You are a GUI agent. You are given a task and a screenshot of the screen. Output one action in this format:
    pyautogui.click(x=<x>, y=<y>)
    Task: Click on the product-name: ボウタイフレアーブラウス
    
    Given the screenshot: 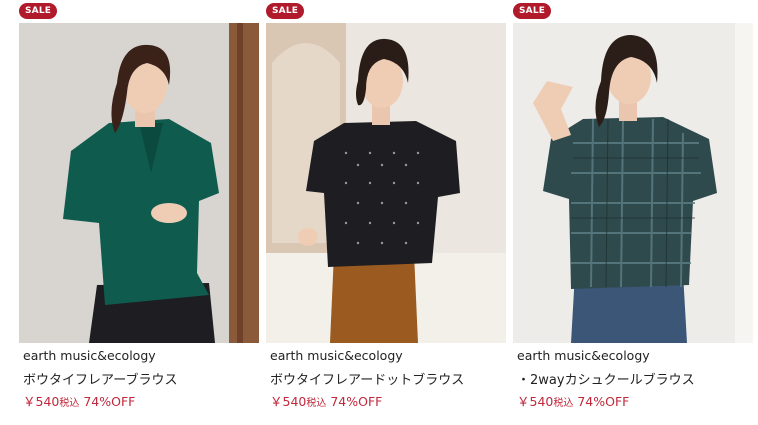 What is the action you would take?
    pyautogui.click(x=100, y=378)
    